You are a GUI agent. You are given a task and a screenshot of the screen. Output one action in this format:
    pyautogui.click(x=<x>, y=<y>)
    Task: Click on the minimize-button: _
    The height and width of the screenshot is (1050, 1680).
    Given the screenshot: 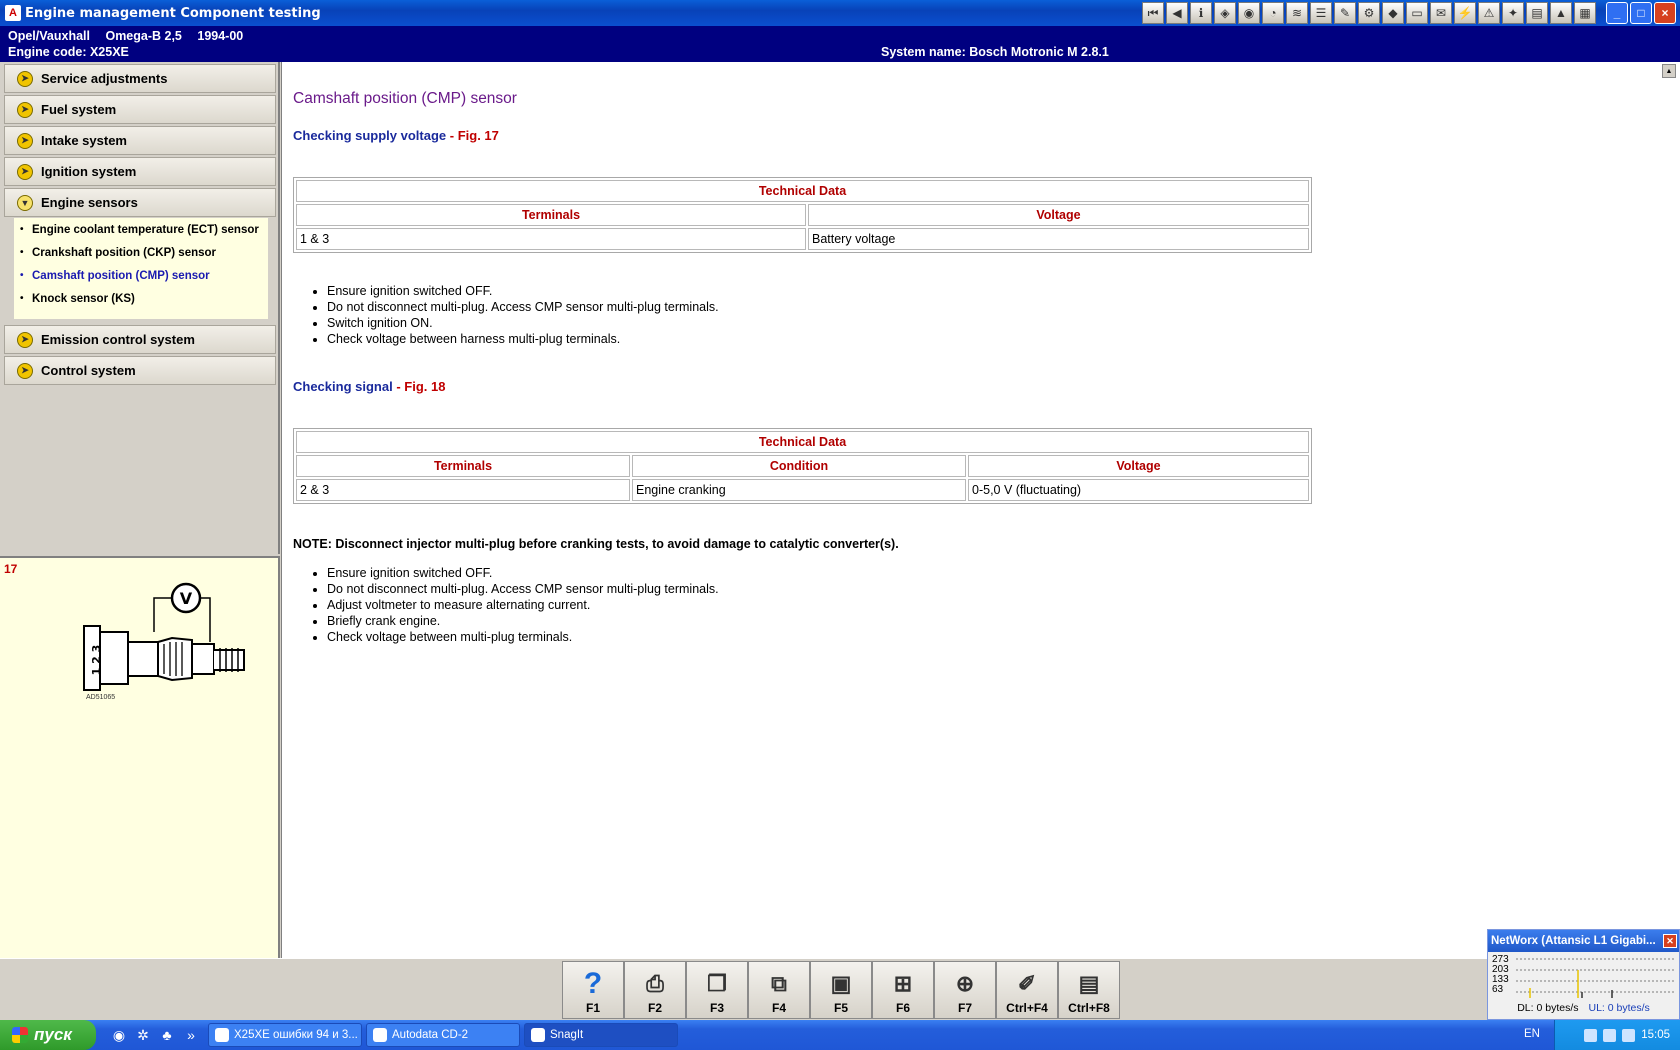 What is the action you would take?
    pyautogui.click(x=1617, y=13)
    